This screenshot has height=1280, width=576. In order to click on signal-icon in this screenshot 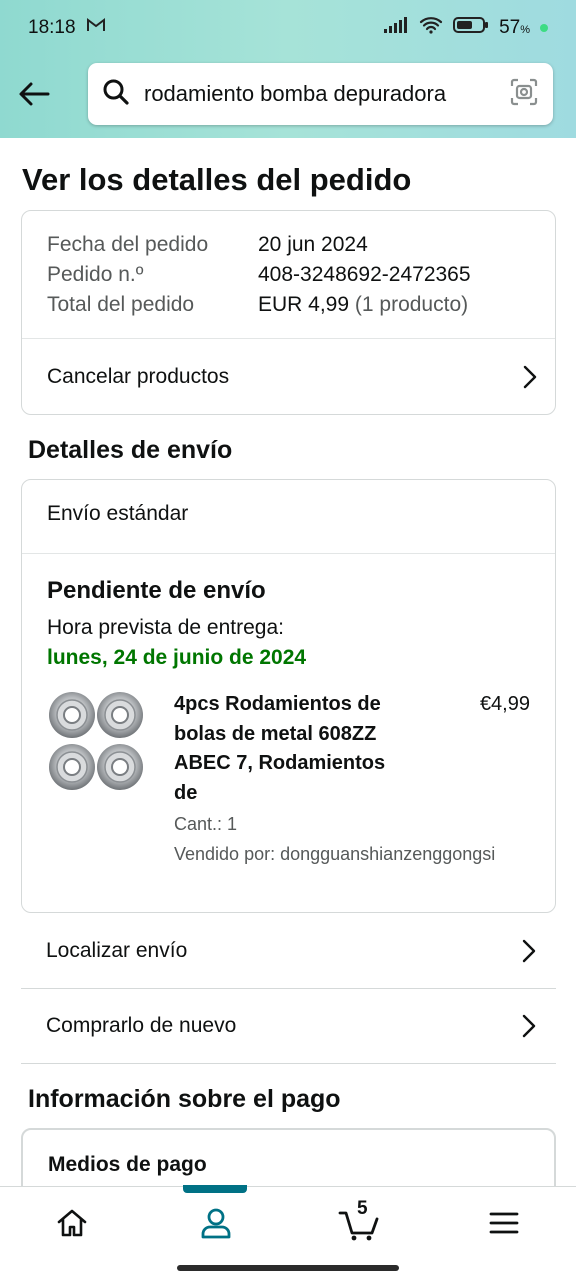, I will do `click(396, 28)`.